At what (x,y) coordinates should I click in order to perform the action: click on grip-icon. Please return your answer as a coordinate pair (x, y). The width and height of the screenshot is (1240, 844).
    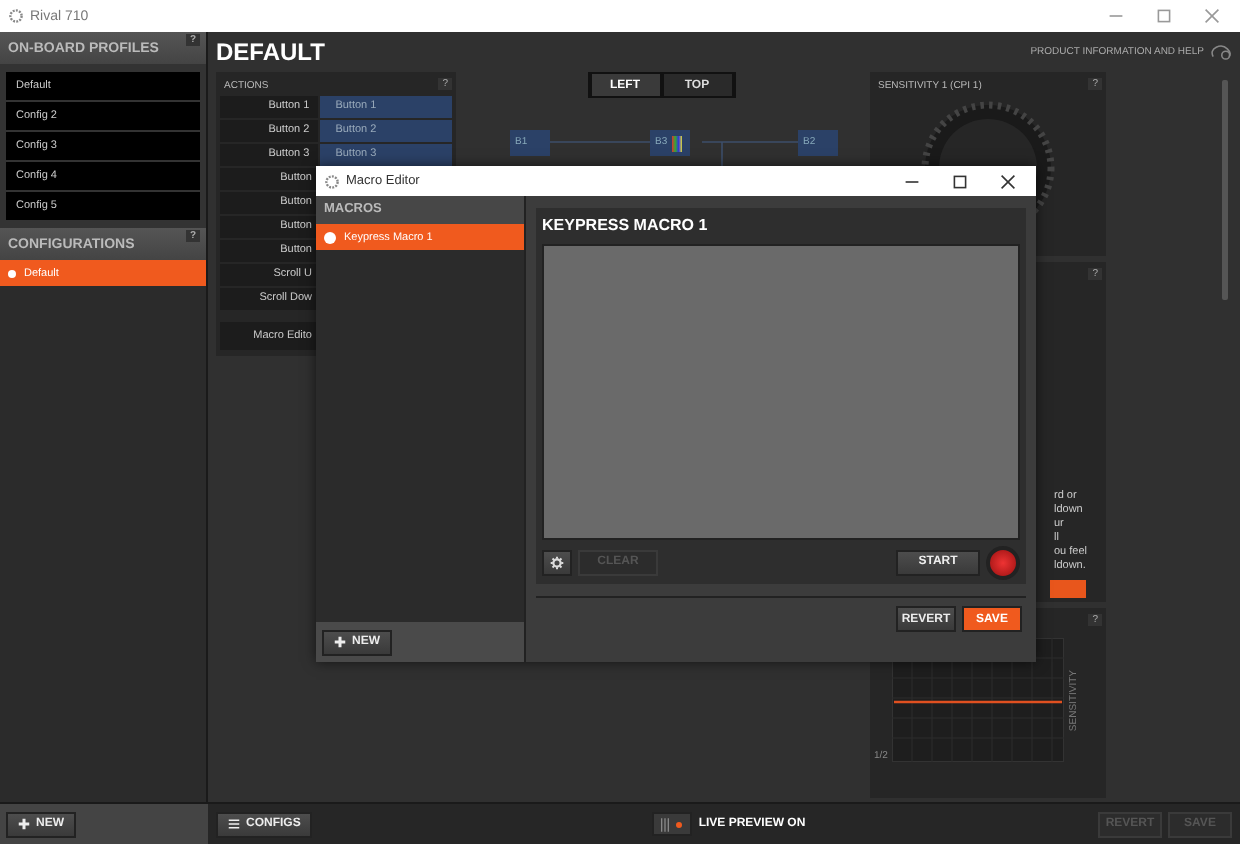
    Looking at the image, I should click on (665, 824).